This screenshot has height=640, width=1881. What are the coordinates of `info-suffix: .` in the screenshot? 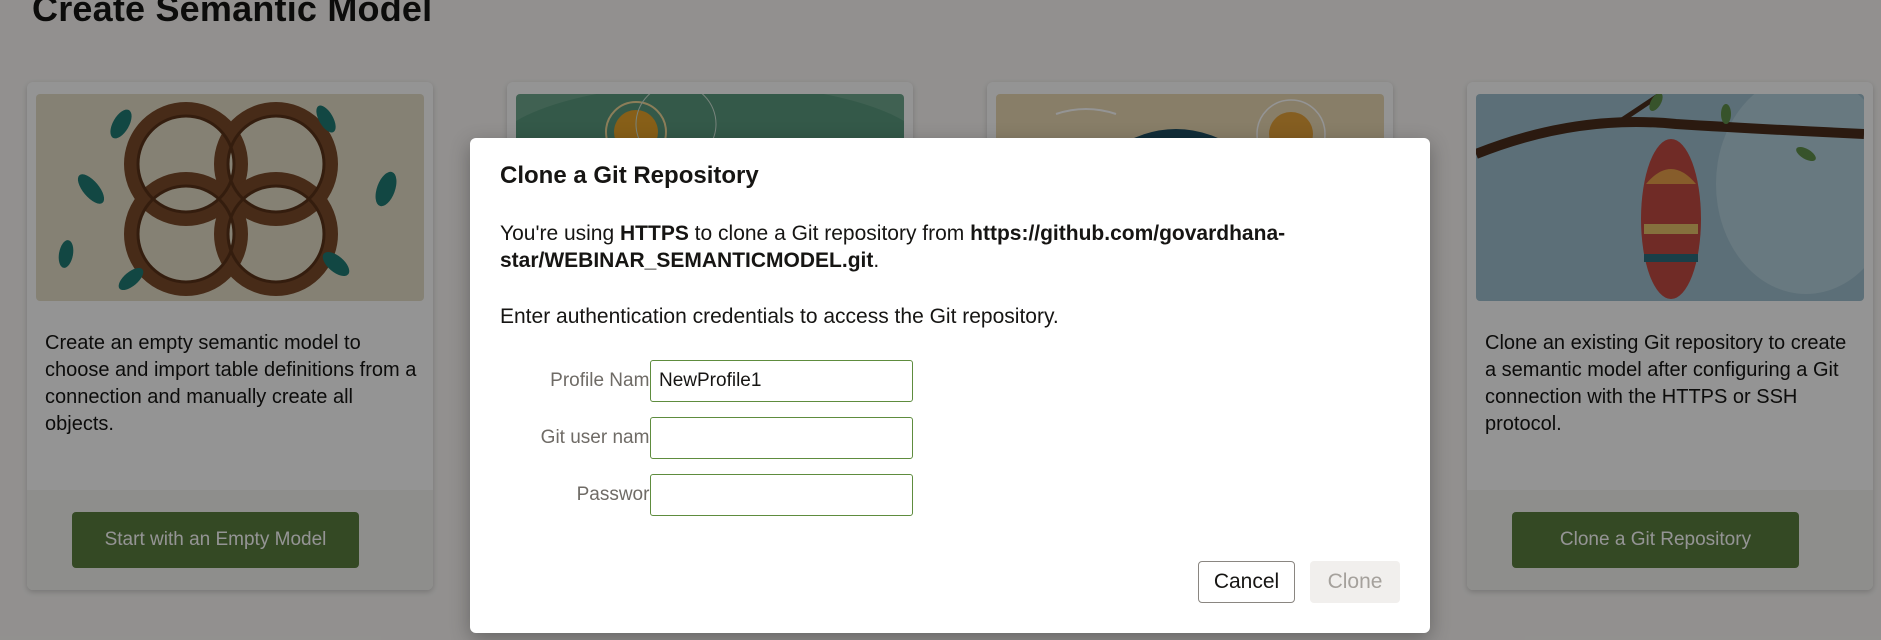 It's located at (876, 260).